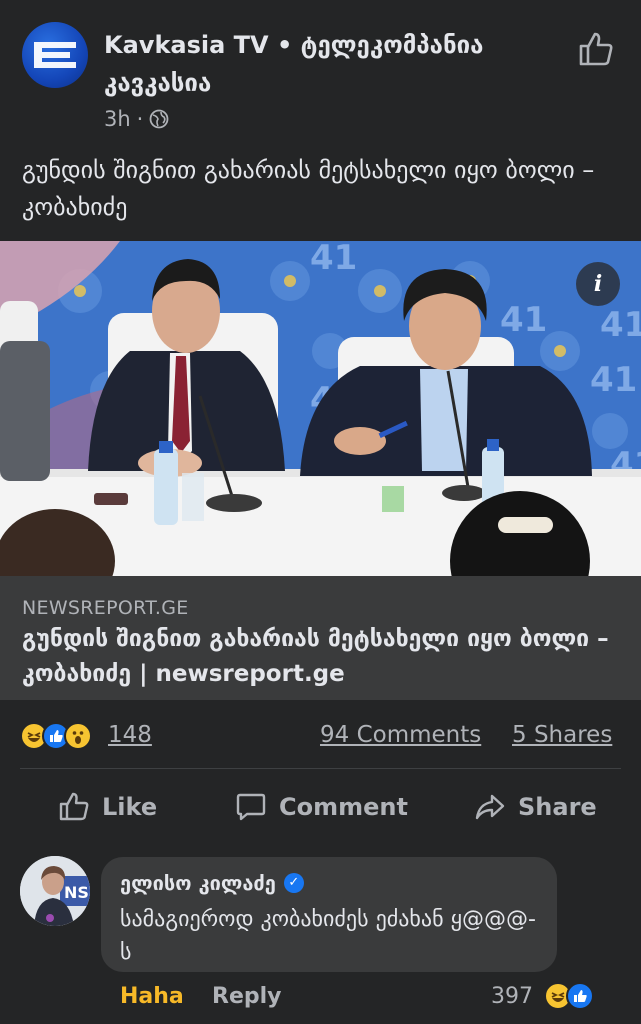 Image resolution: width=641 pixels, height=1024 pixels. Describe the element at coordinates (152, 996) in the screenshot. I see `comment-haha-button: Haha` at that location.